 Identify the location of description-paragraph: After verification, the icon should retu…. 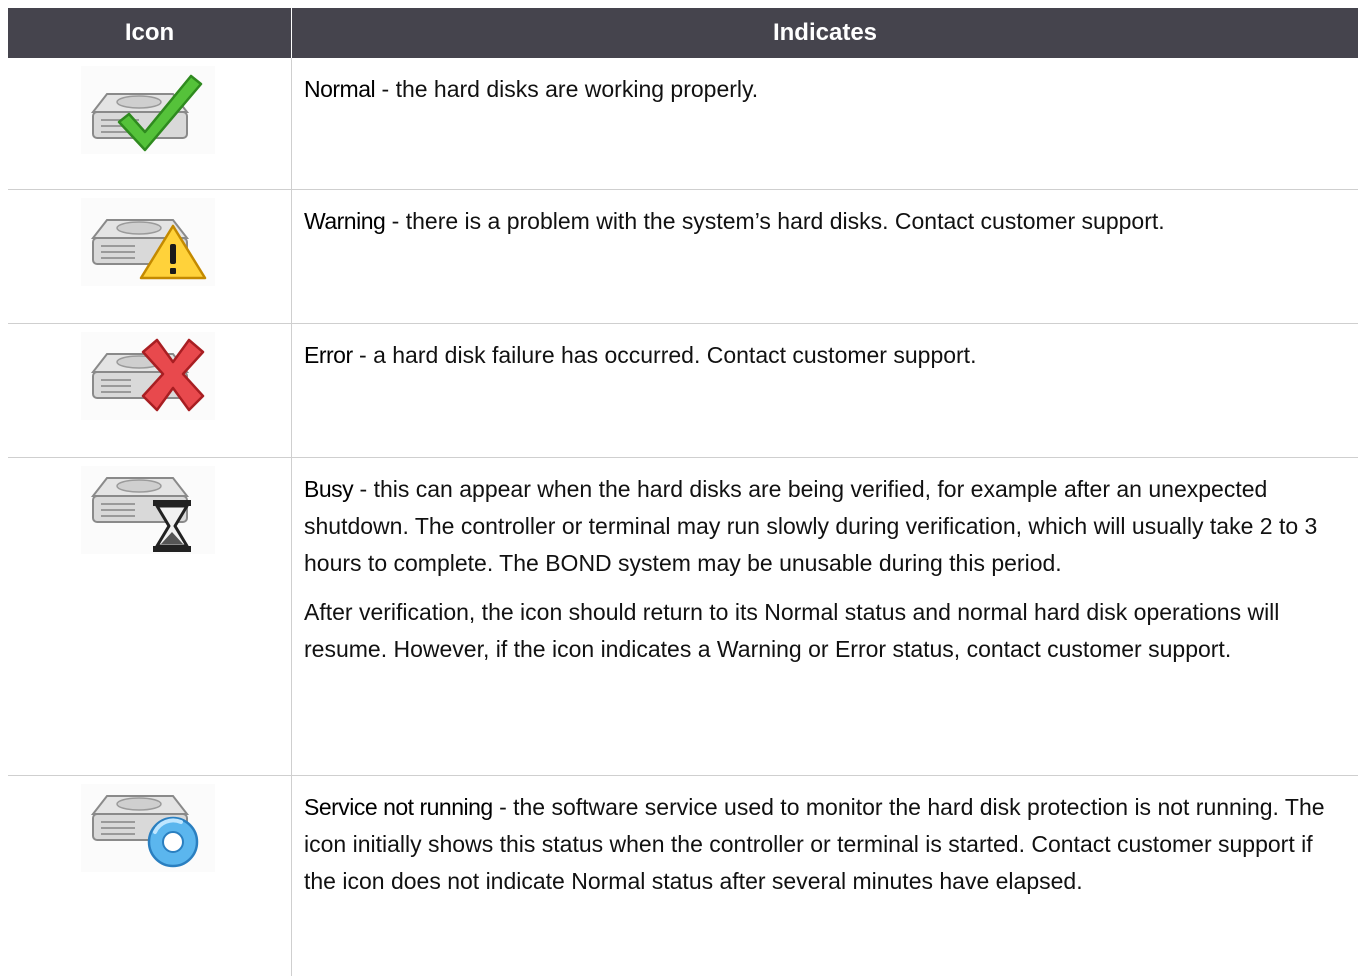
(792, 630).